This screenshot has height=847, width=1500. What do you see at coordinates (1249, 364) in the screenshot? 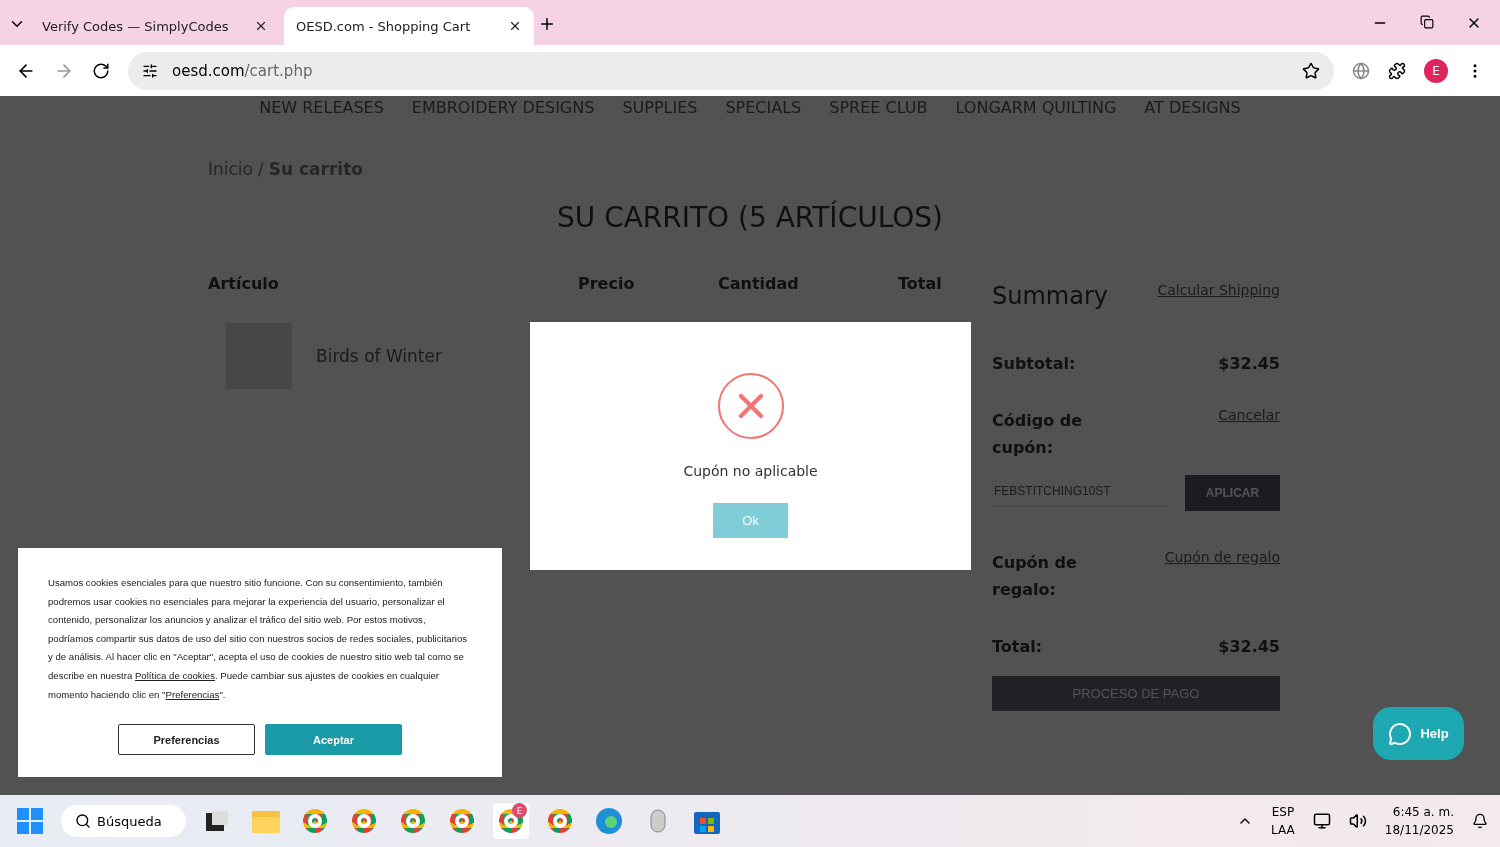
I see `subtotal-value: $32.45` at bounding box center [1249, 364].